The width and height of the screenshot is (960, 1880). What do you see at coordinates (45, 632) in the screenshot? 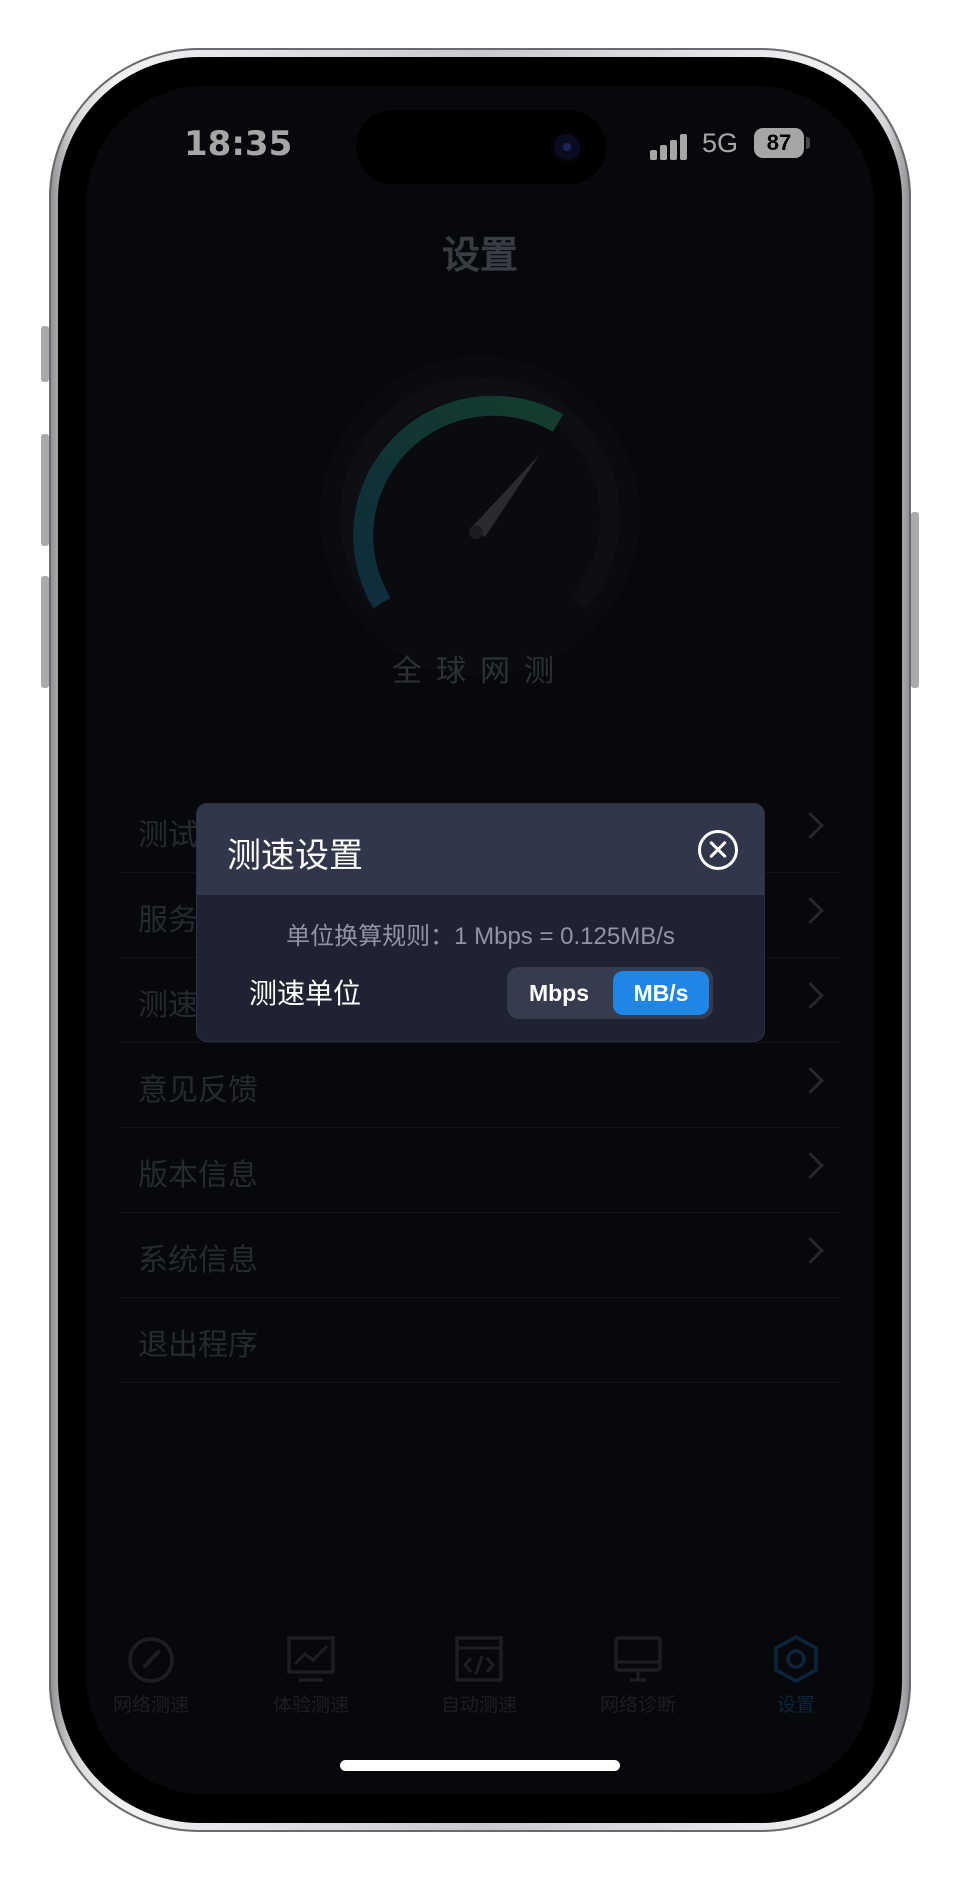
I see `volume-down-button` at bounding box center [45, 632].